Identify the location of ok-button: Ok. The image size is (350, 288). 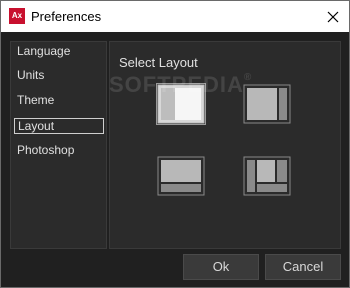
(221, 267).